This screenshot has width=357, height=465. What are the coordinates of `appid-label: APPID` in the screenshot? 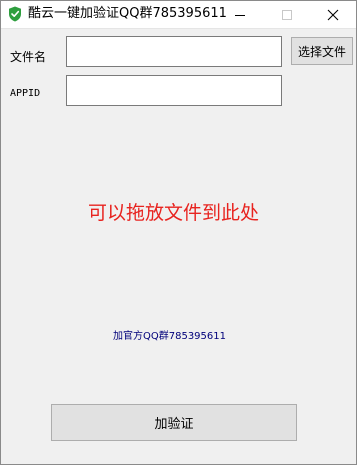 It's located at (25, 93).